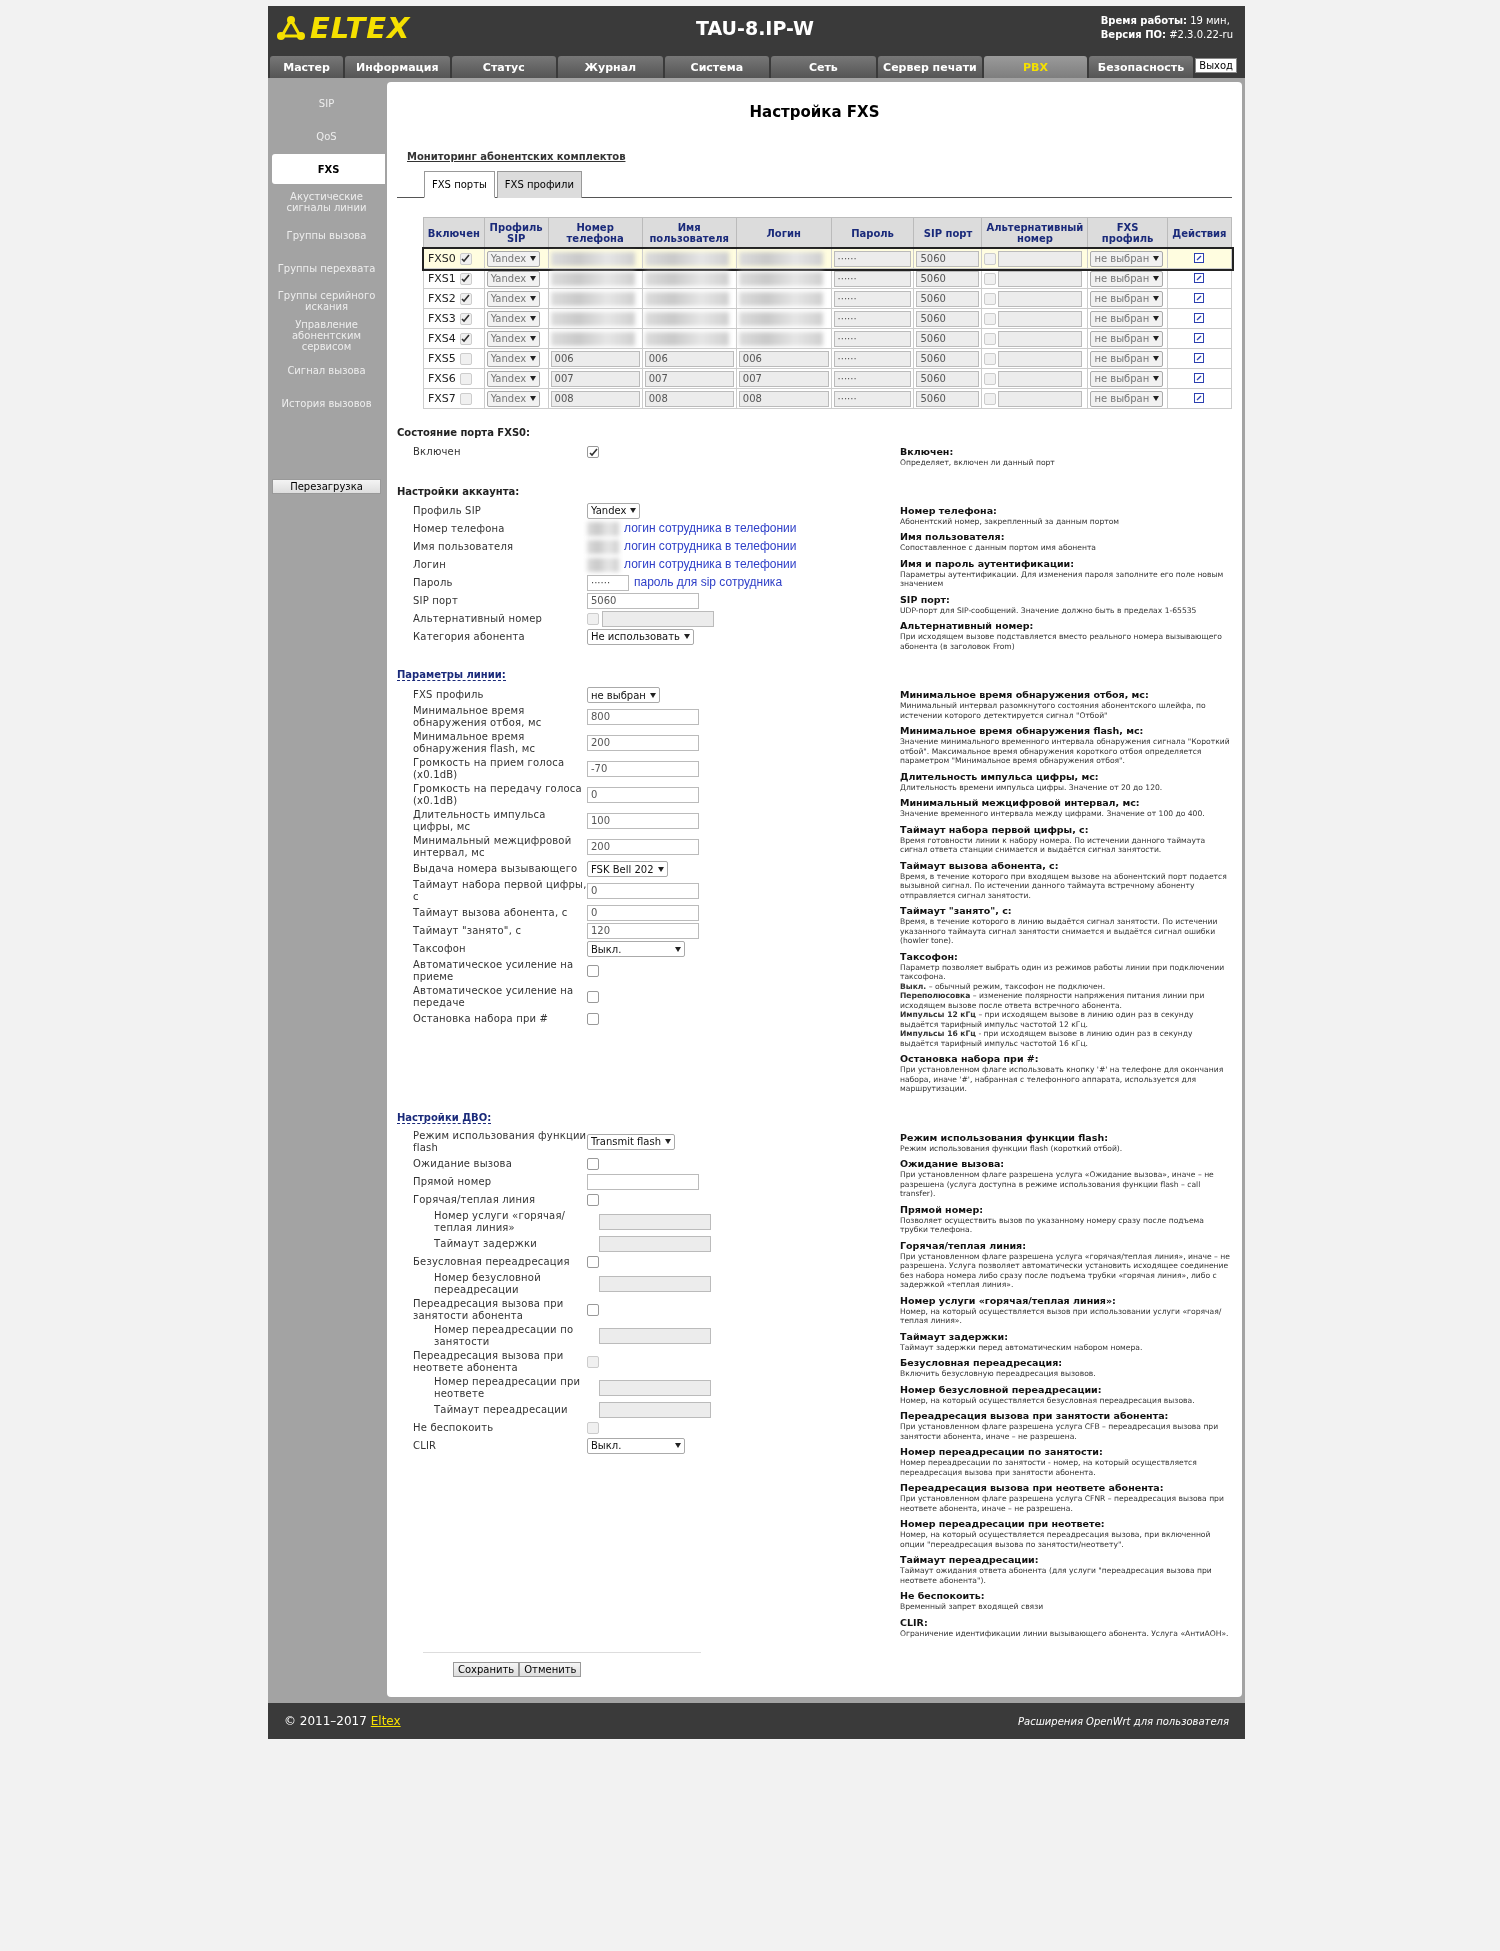 The image size is (1500, 1951). What do you see at coordinates (516, 156) in the screenshot?
I see `monitoring-link: Мониторинг абонентских комплектов` at bounding box center [516, 156].